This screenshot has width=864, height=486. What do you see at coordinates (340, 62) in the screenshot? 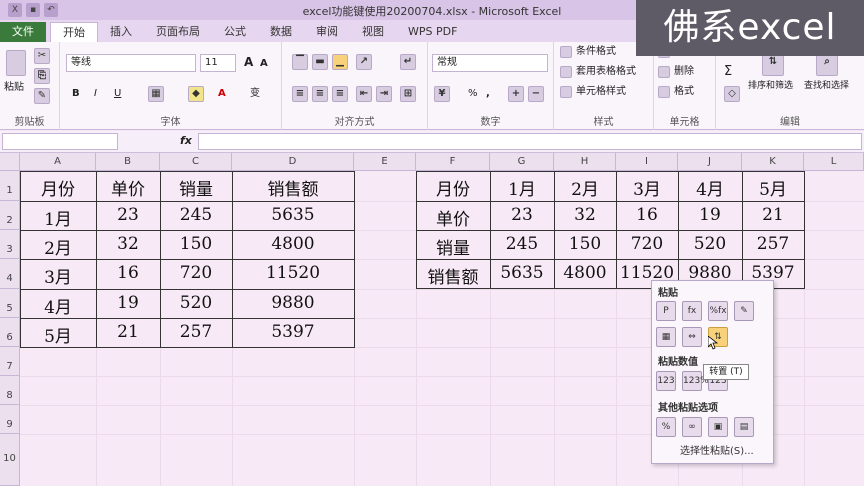
I see `align-bottom-icon: ▁` at bounding box center [340, 62].